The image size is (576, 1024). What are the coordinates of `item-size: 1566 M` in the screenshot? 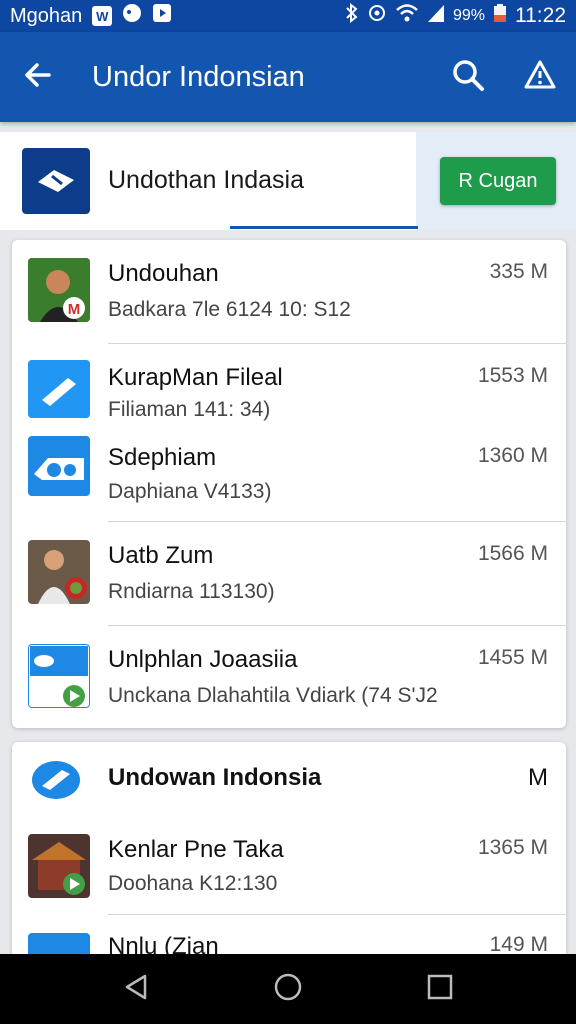 It's located at (512, 553).